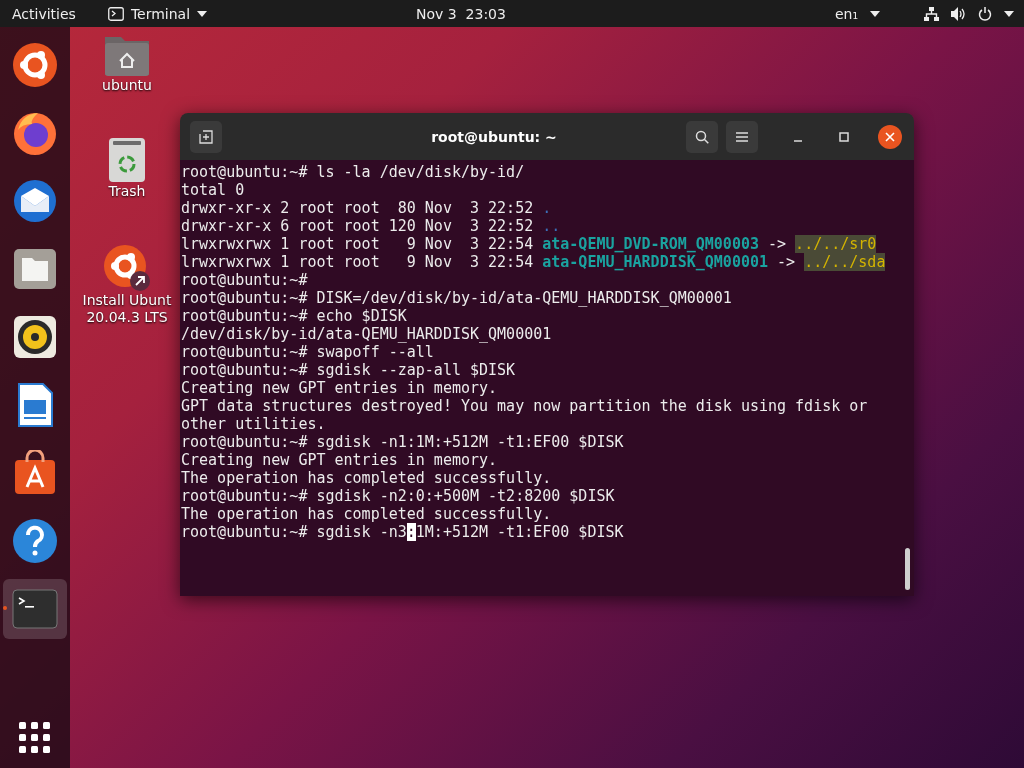 Image resolution: width=1024 pixels, height=768 pixels. Describe the element at coordinates (307, 352) in the screenshot. I see `terminal-line: root@ubuntu:~# swapoff --all` at that location.